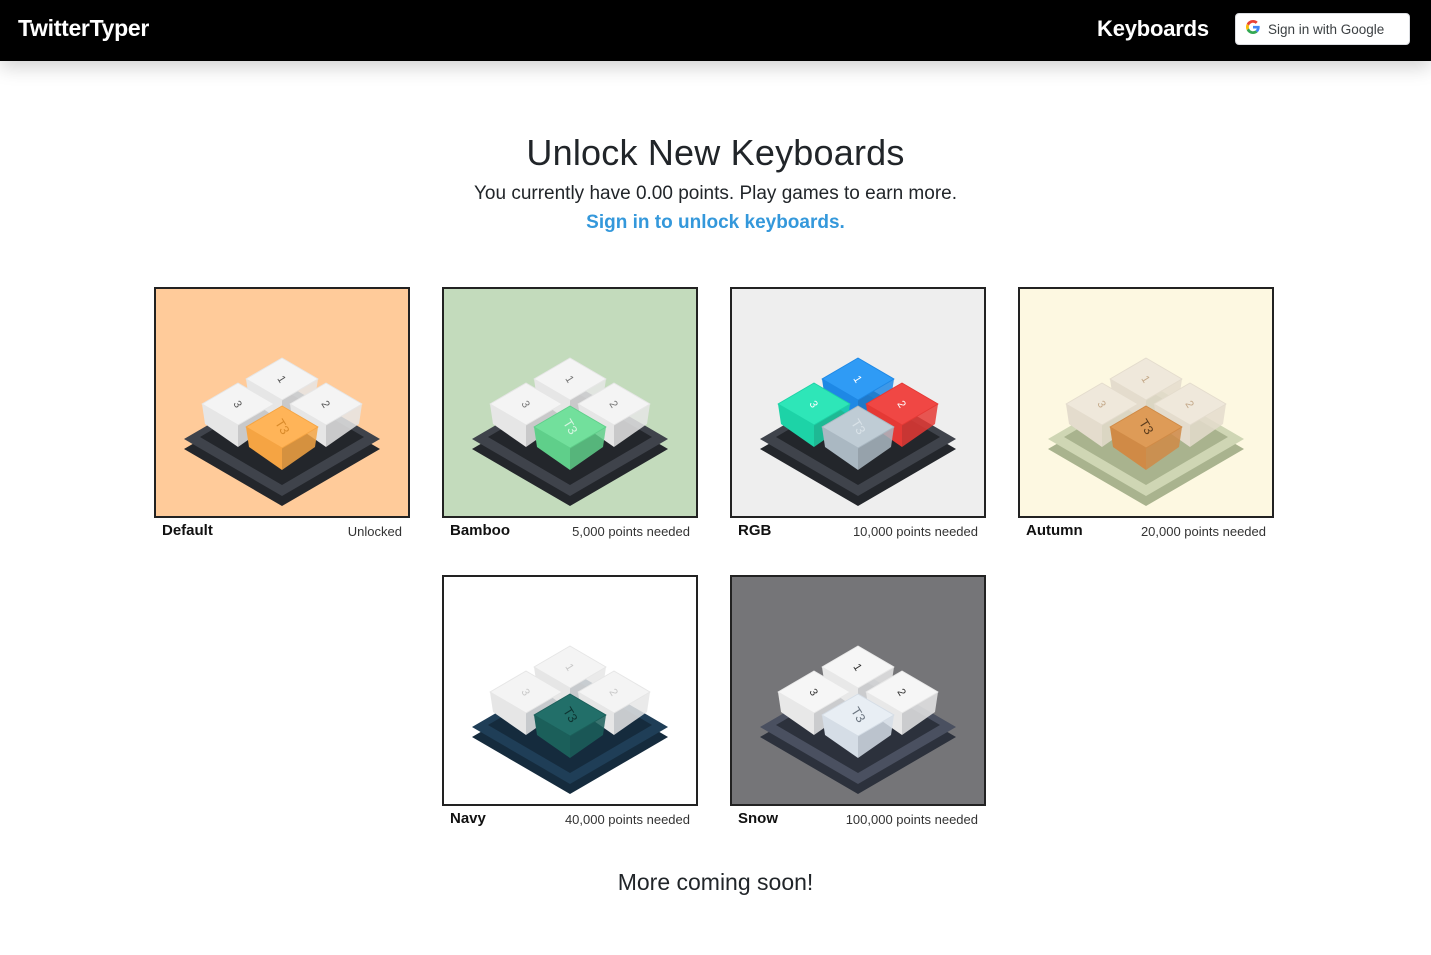 The height and width of the screenshot is (955, 1431). I want to click on keyboard-status: 5,000 points needed, so click(631, 531).